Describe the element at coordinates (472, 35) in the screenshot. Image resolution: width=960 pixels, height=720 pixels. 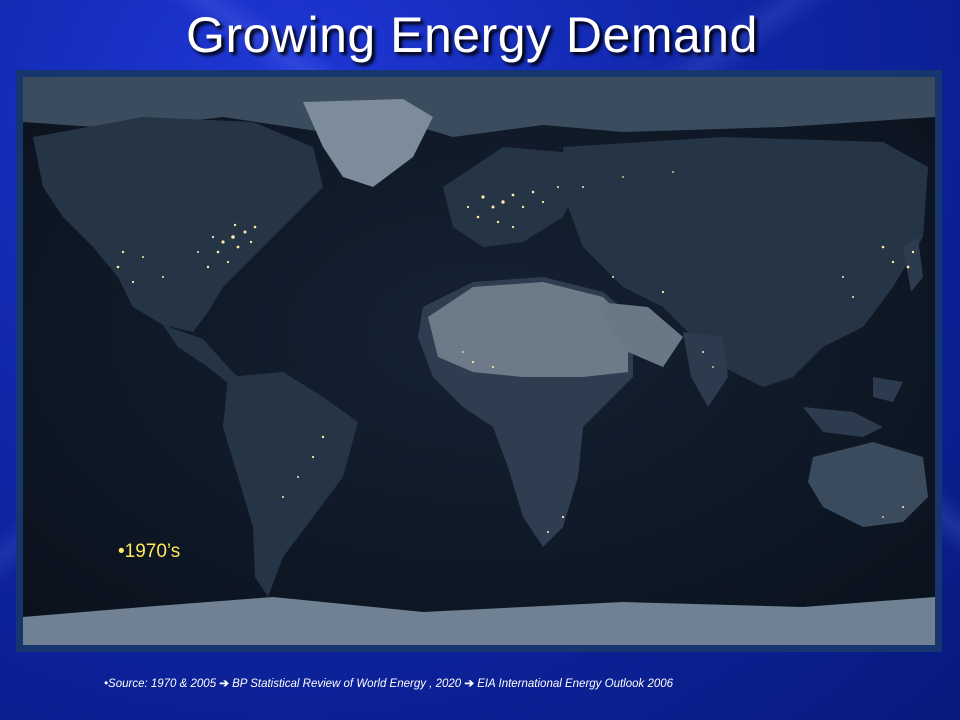
I see `slide-title: Growing Energy Demand` at that location.